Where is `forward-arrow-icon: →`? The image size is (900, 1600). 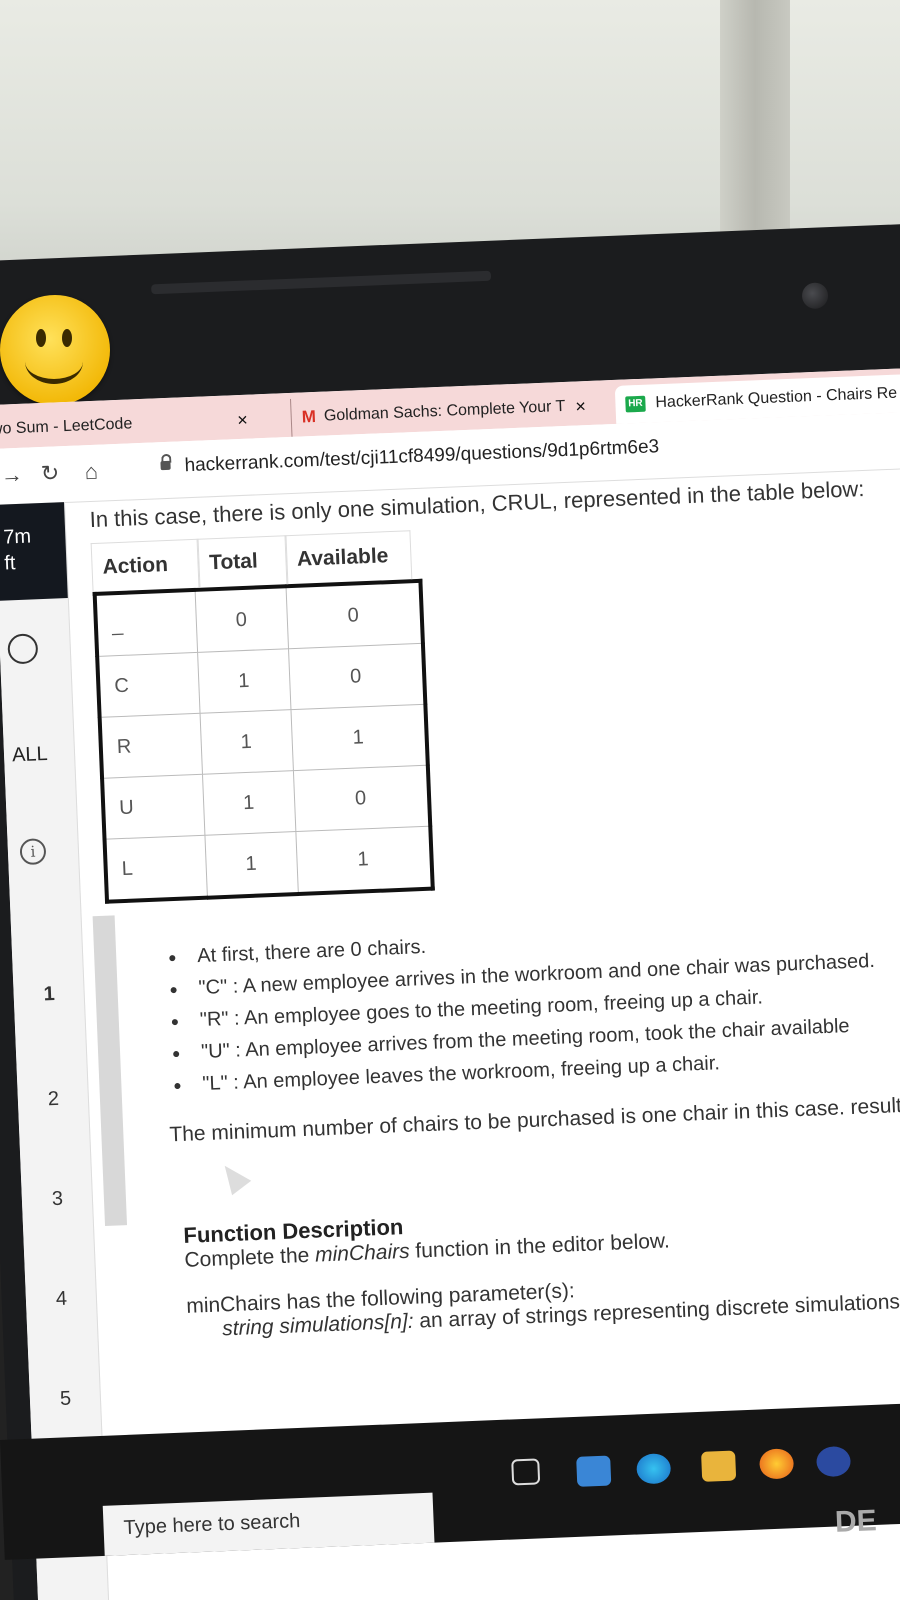 forward-arrow-icon: → is located at coordinates (11, 475).